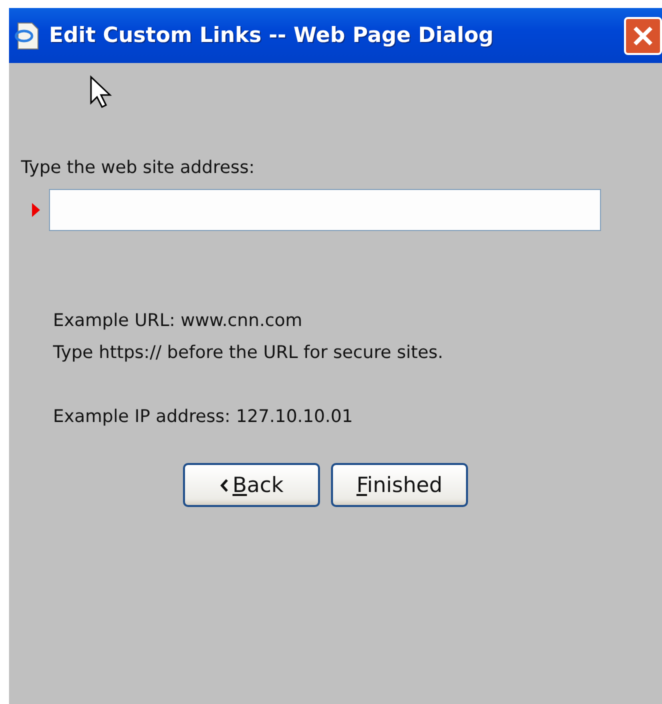 The image size is (662, 704). Describe the element at coordinates (36, 210) in the screenshot. I see `required-marker-icon` at that location.